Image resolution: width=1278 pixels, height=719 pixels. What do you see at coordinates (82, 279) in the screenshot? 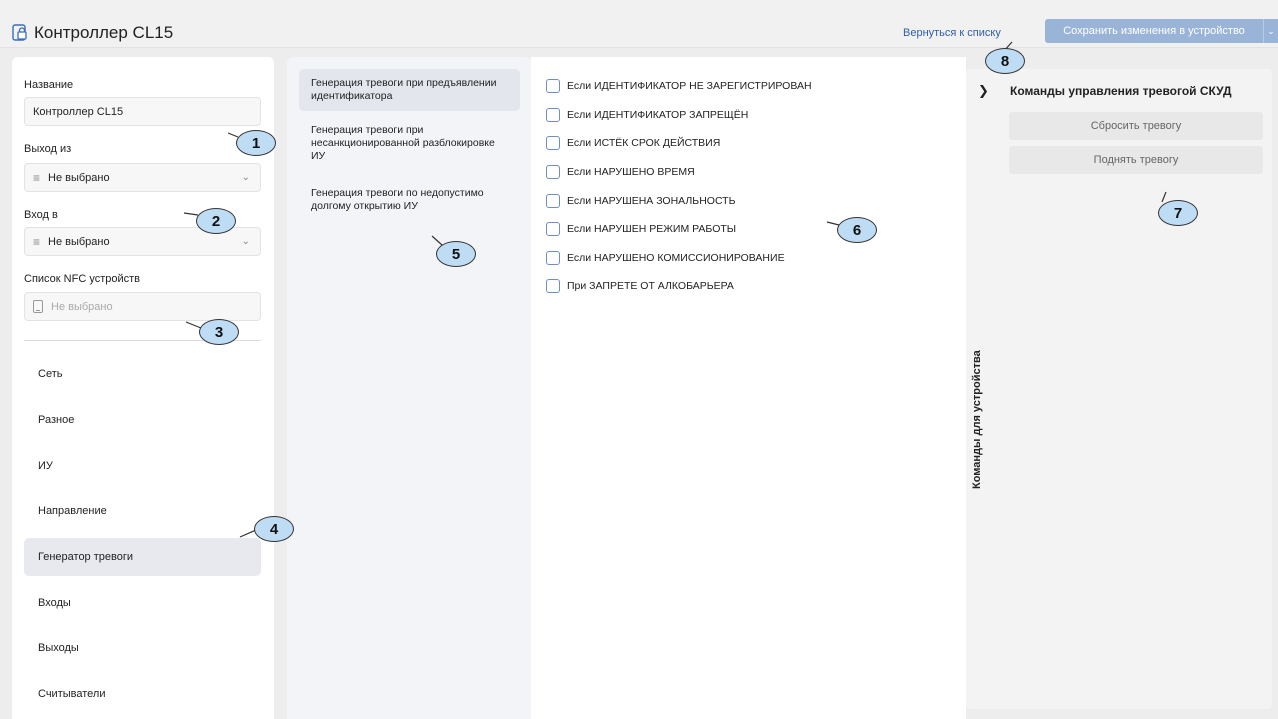
I see `nfc-label: Список NFC устройств` at bounding box center [82, 279].